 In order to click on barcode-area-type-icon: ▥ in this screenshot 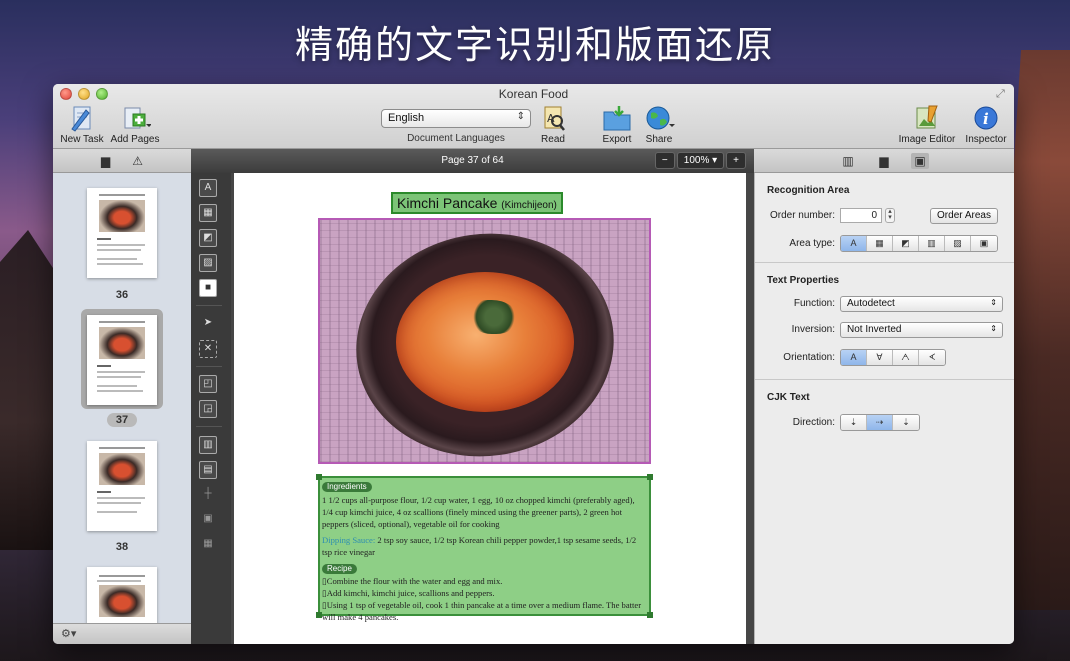, I will do `click(932, 243)`.